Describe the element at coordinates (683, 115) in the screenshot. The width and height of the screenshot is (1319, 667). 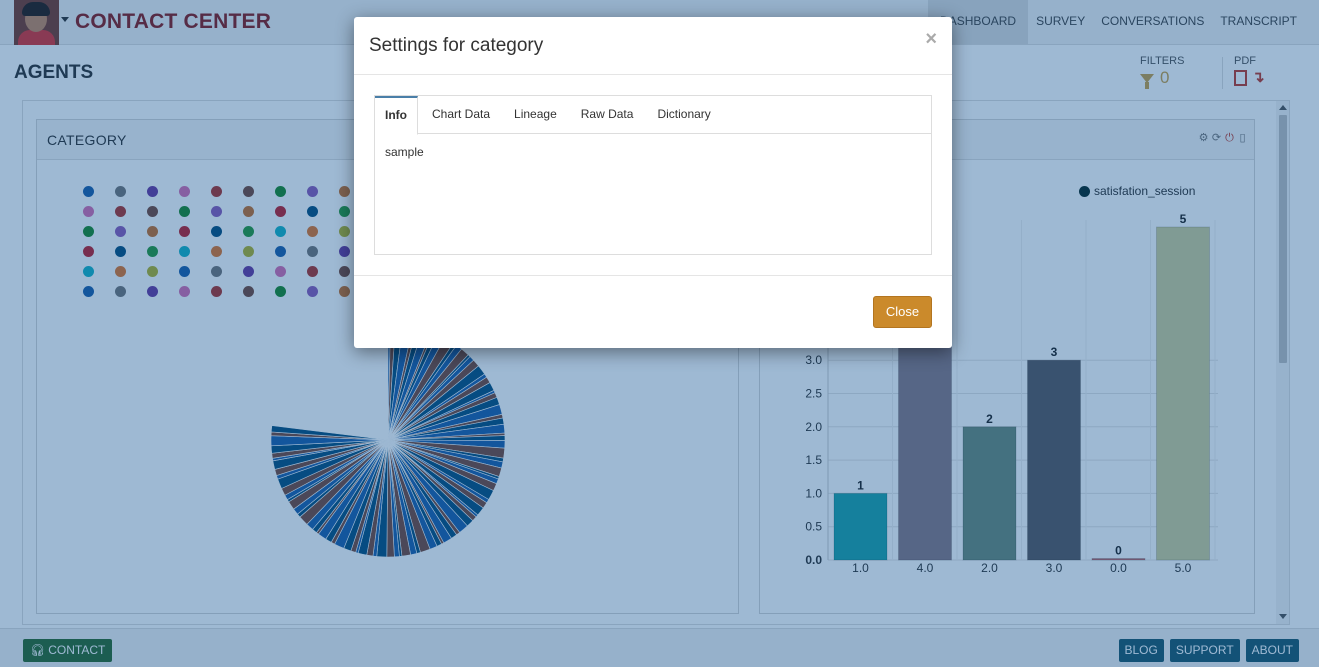
I see `tab-dictionary: Dictionary` at that location.